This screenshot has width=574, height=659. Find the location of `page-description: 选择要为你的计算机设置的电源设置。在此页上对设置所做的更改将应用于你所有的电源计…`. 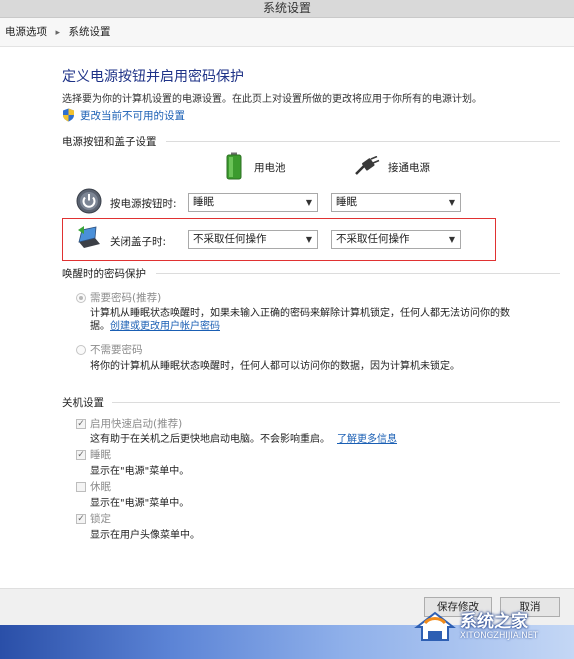

page-description: 选择要为你的计算机设置的电源设置。在此页上对设置所做的更改将应用于你所有的电源计… is located at coordinates (272, 99).